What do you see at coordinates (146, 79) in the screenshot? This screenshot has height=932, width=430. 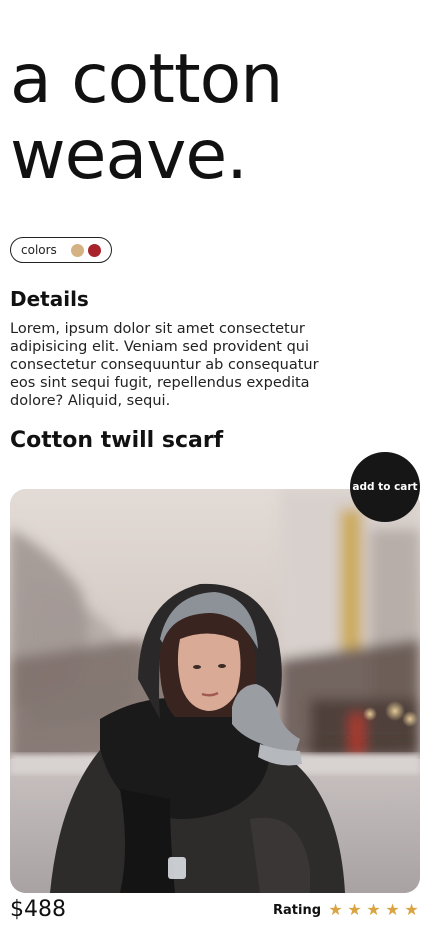 I see `hero-title-line1: a cotton` at bounding box center [146, 79].